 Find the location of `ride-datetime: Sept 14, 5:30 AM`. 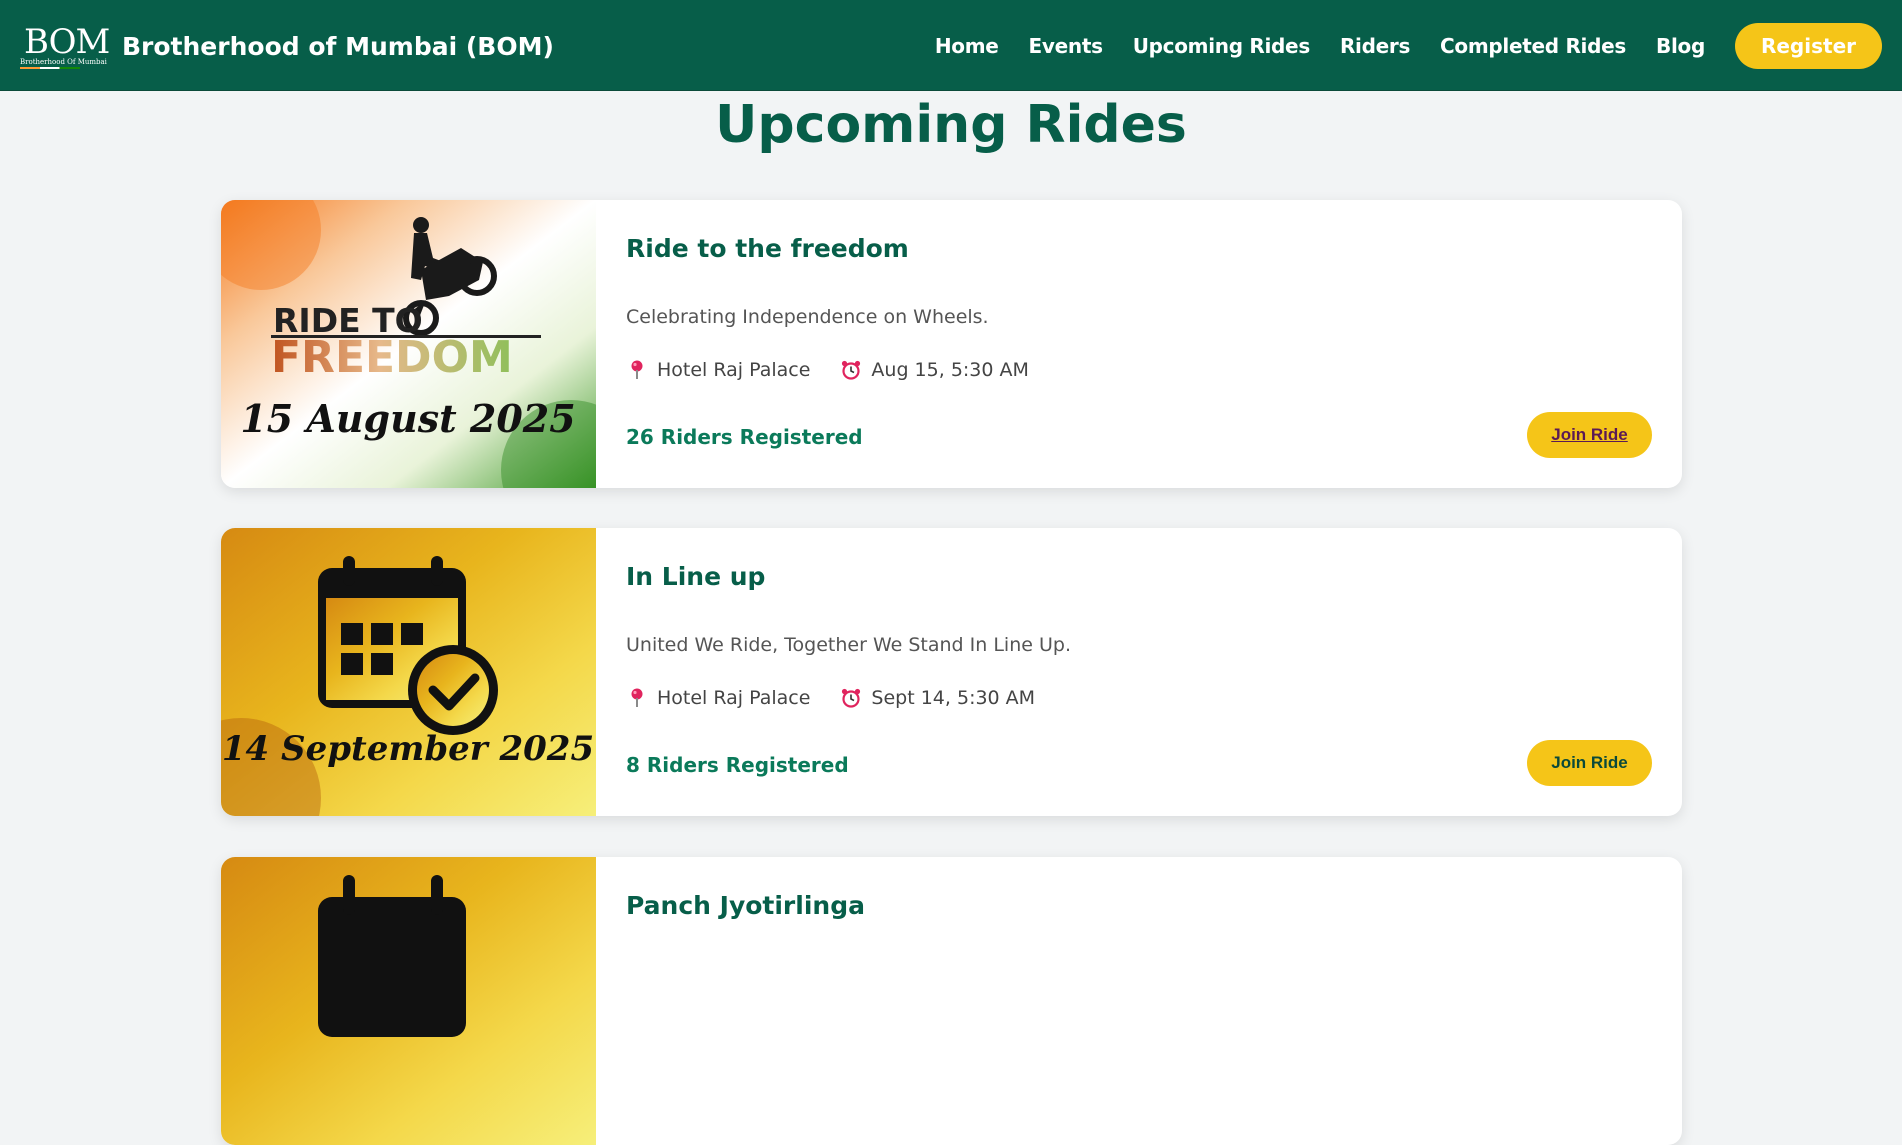

ride-datetime: Sept 14, 5:30 AM is located at coordinates (937, 698).